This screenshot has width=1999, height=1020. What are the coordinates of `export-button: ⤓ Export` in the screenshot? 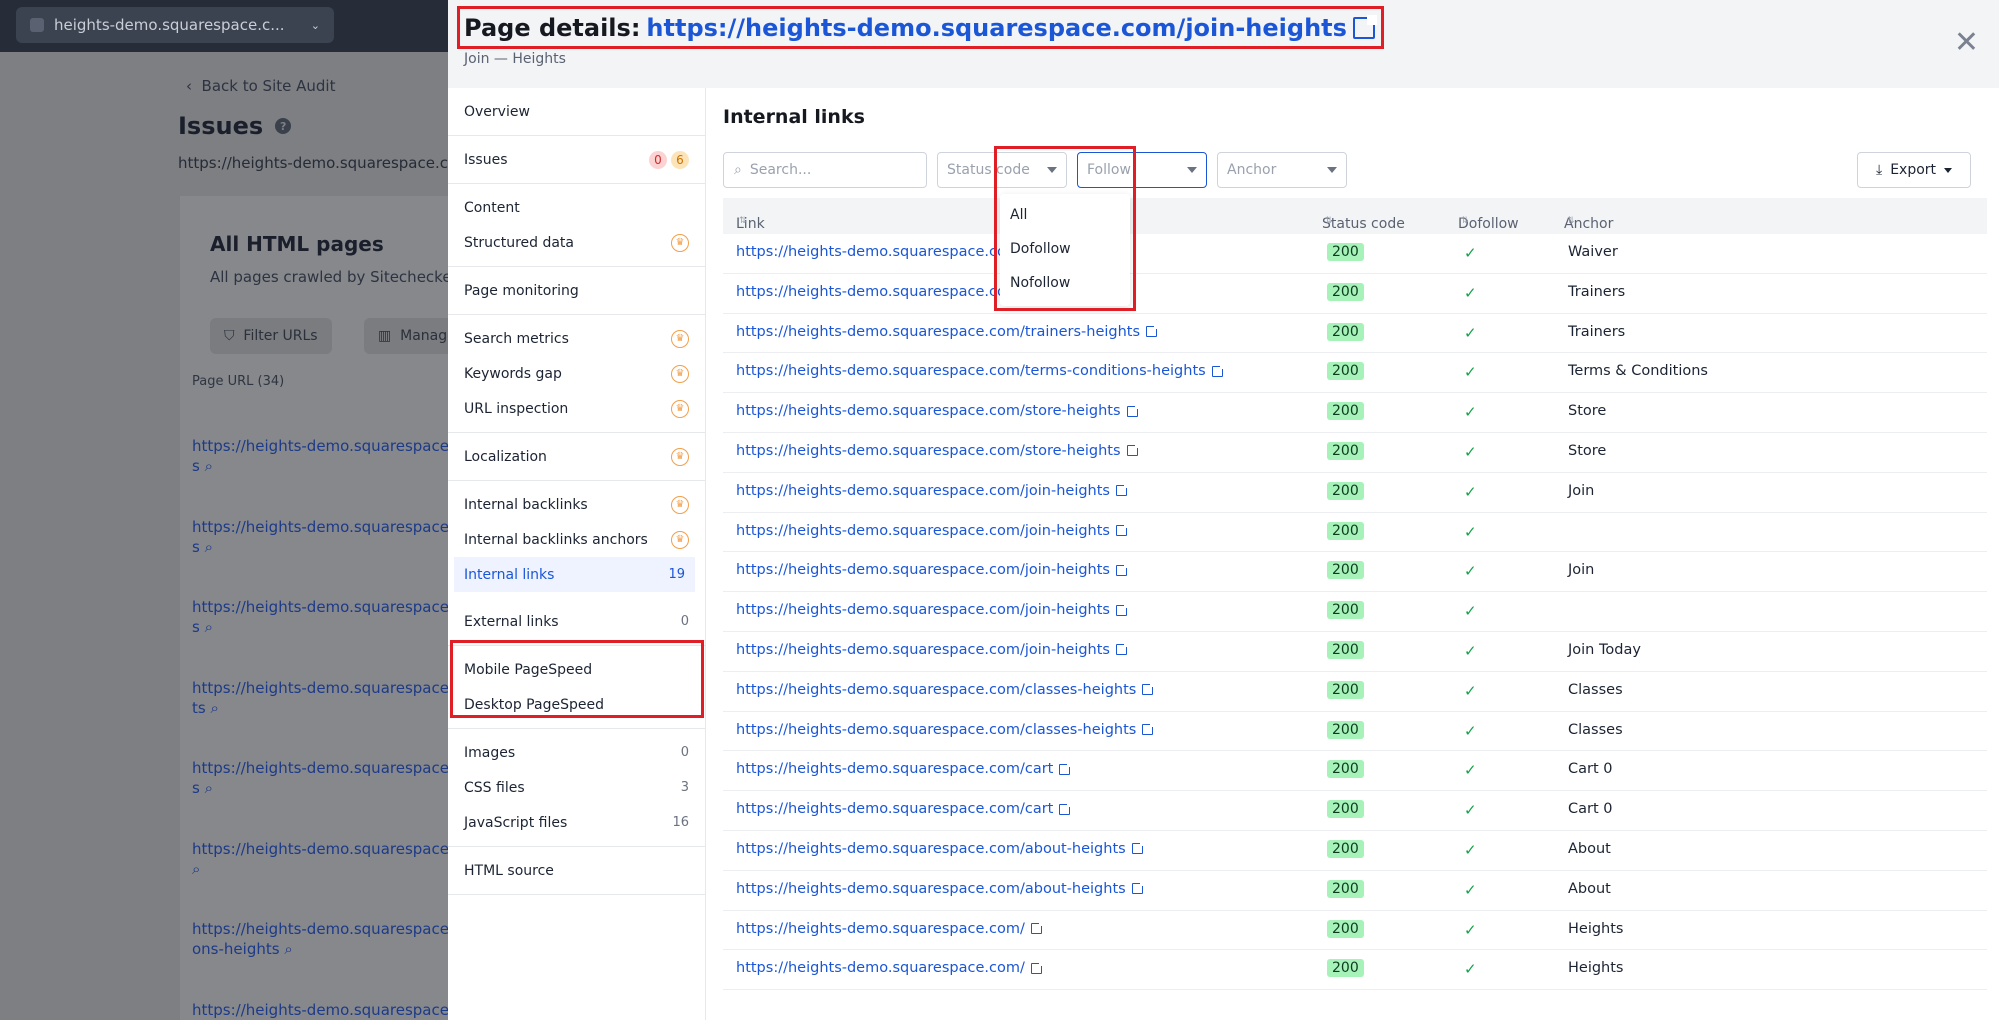 It's located at (1914, 170).